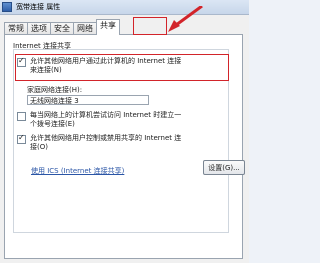 The height and width of the screenshot is (263, 320). I want to click on allow-others-checkbox, so click(21, 61).